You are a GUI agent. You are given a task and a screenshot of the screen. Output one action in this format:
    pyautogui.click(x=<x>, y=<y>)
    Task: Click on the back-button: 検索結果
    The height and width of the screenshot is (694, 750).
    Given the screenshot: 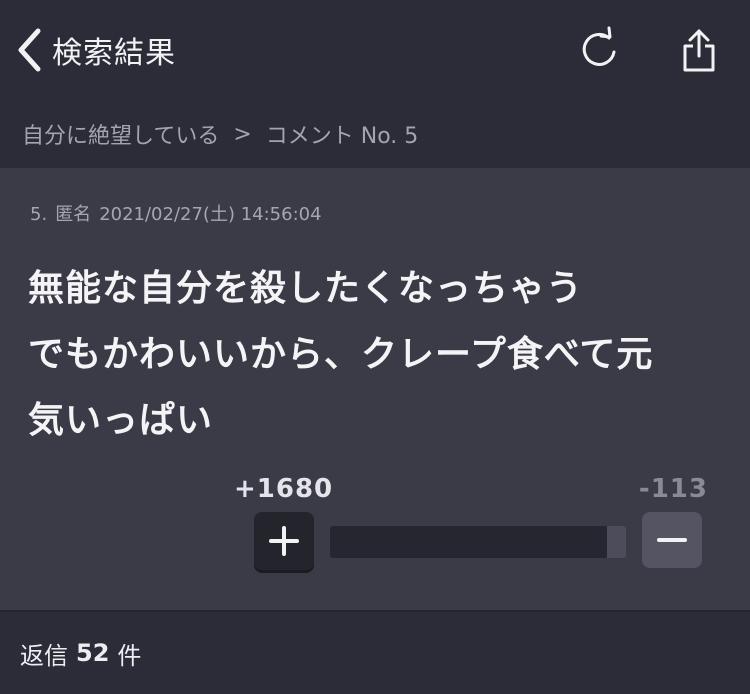 What is the action you would take?
    pyautogui.click(x=95, y=50)
    